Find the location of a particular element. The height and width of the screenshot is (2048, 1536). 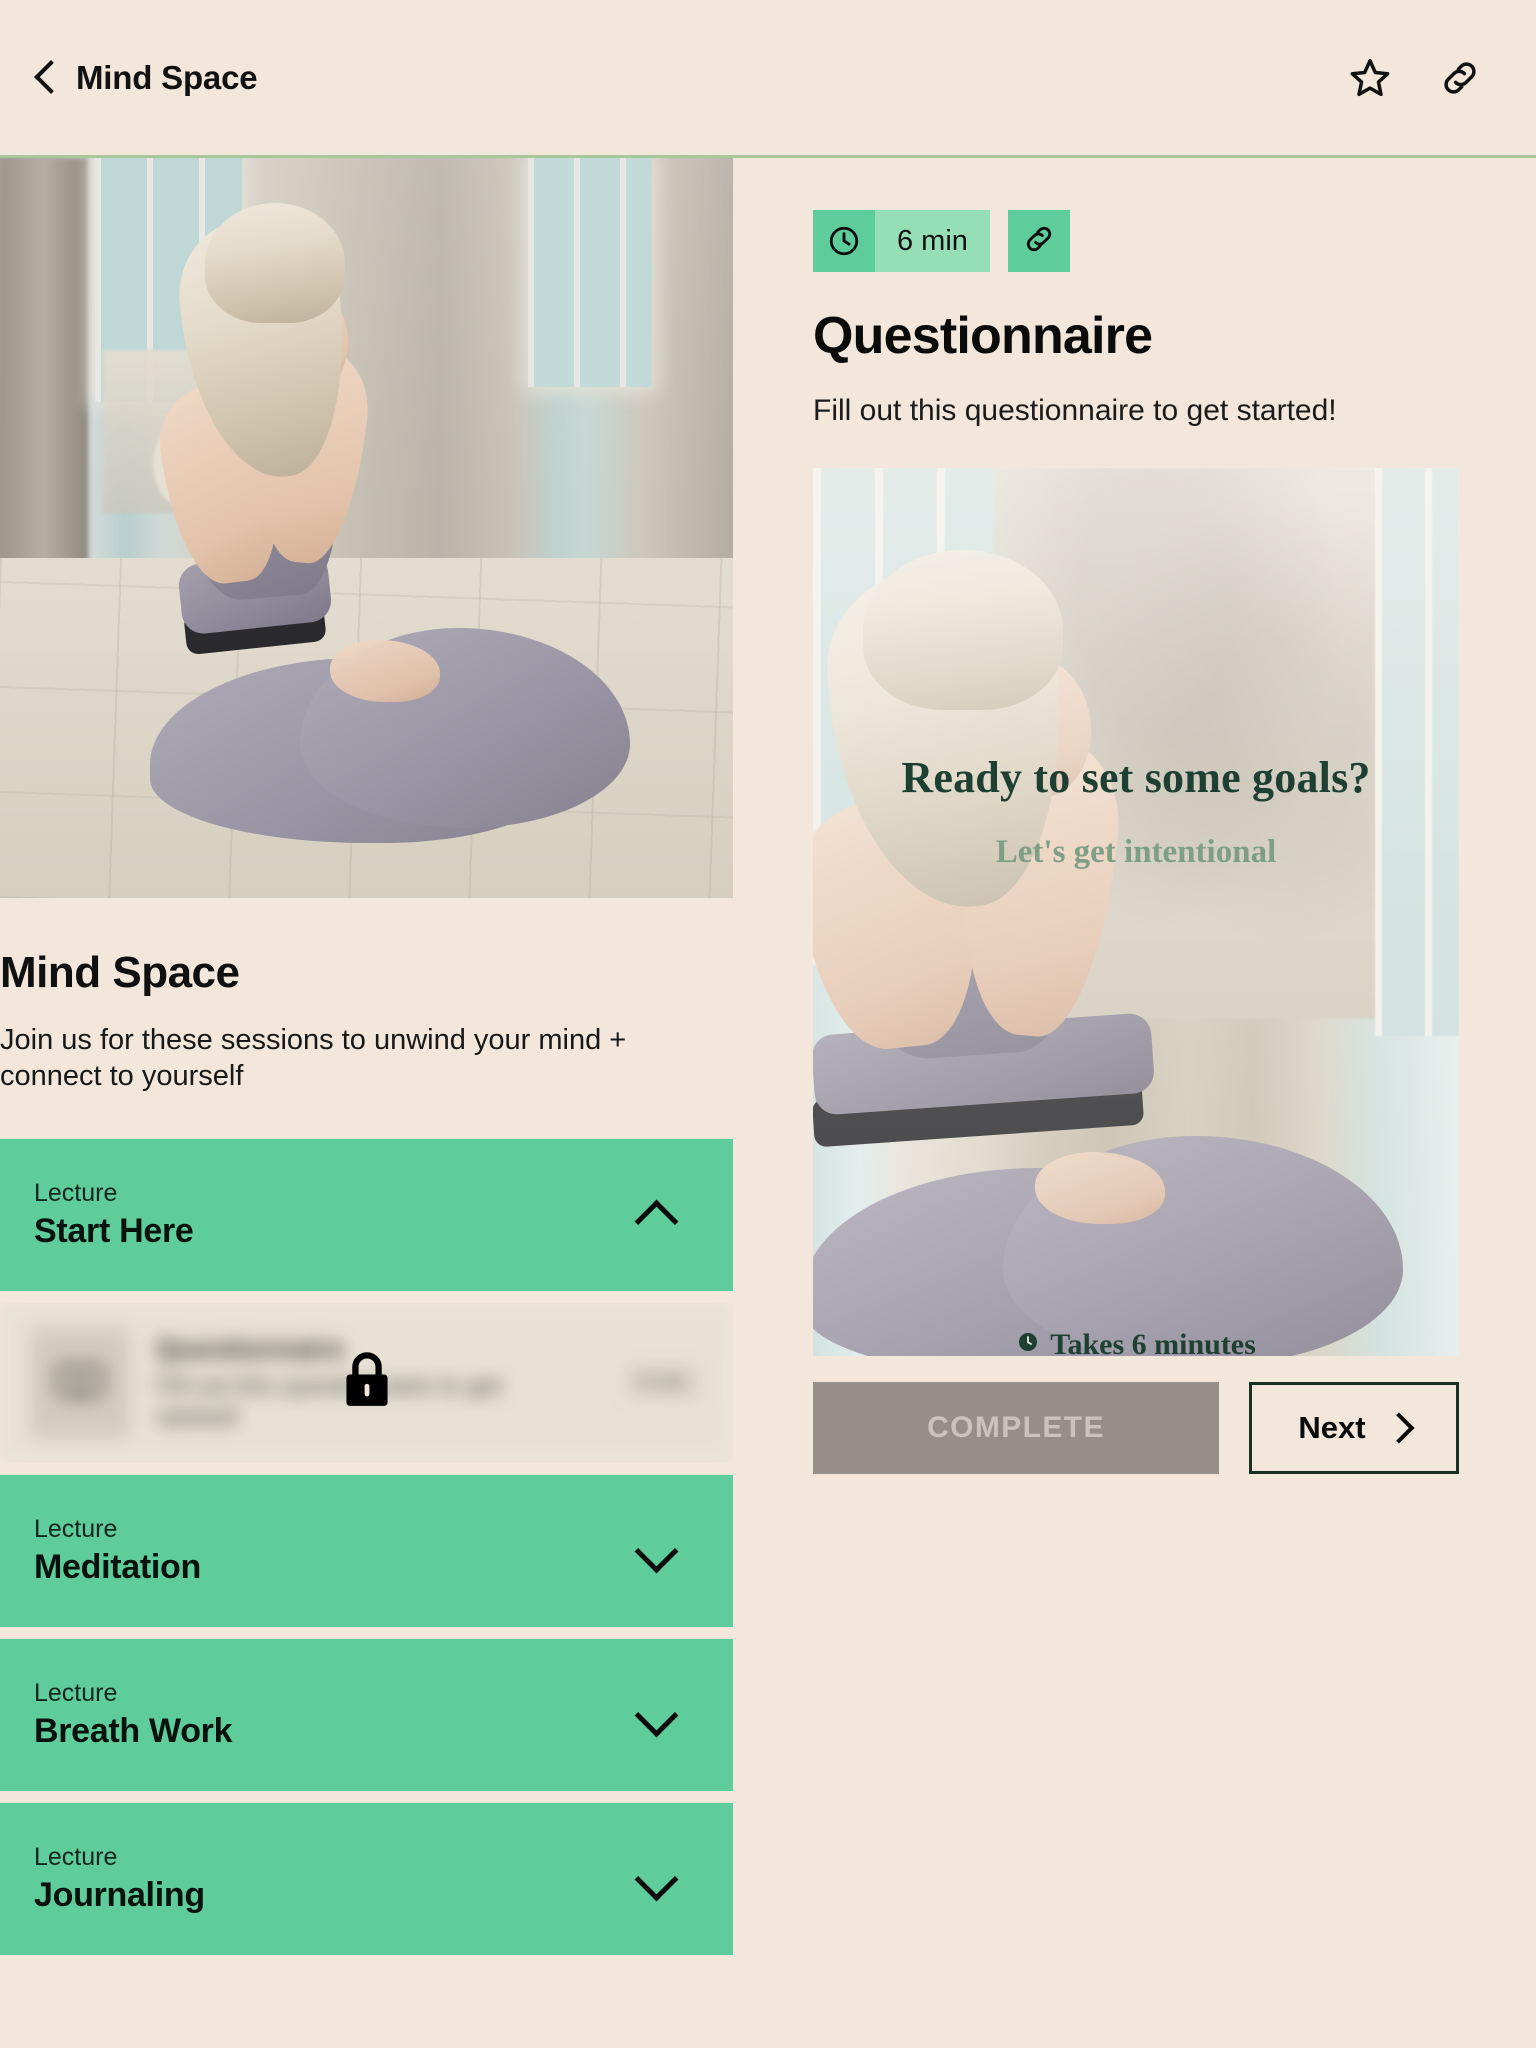

complete-button: COMPLETE is located at coordinates (1016, 1428).